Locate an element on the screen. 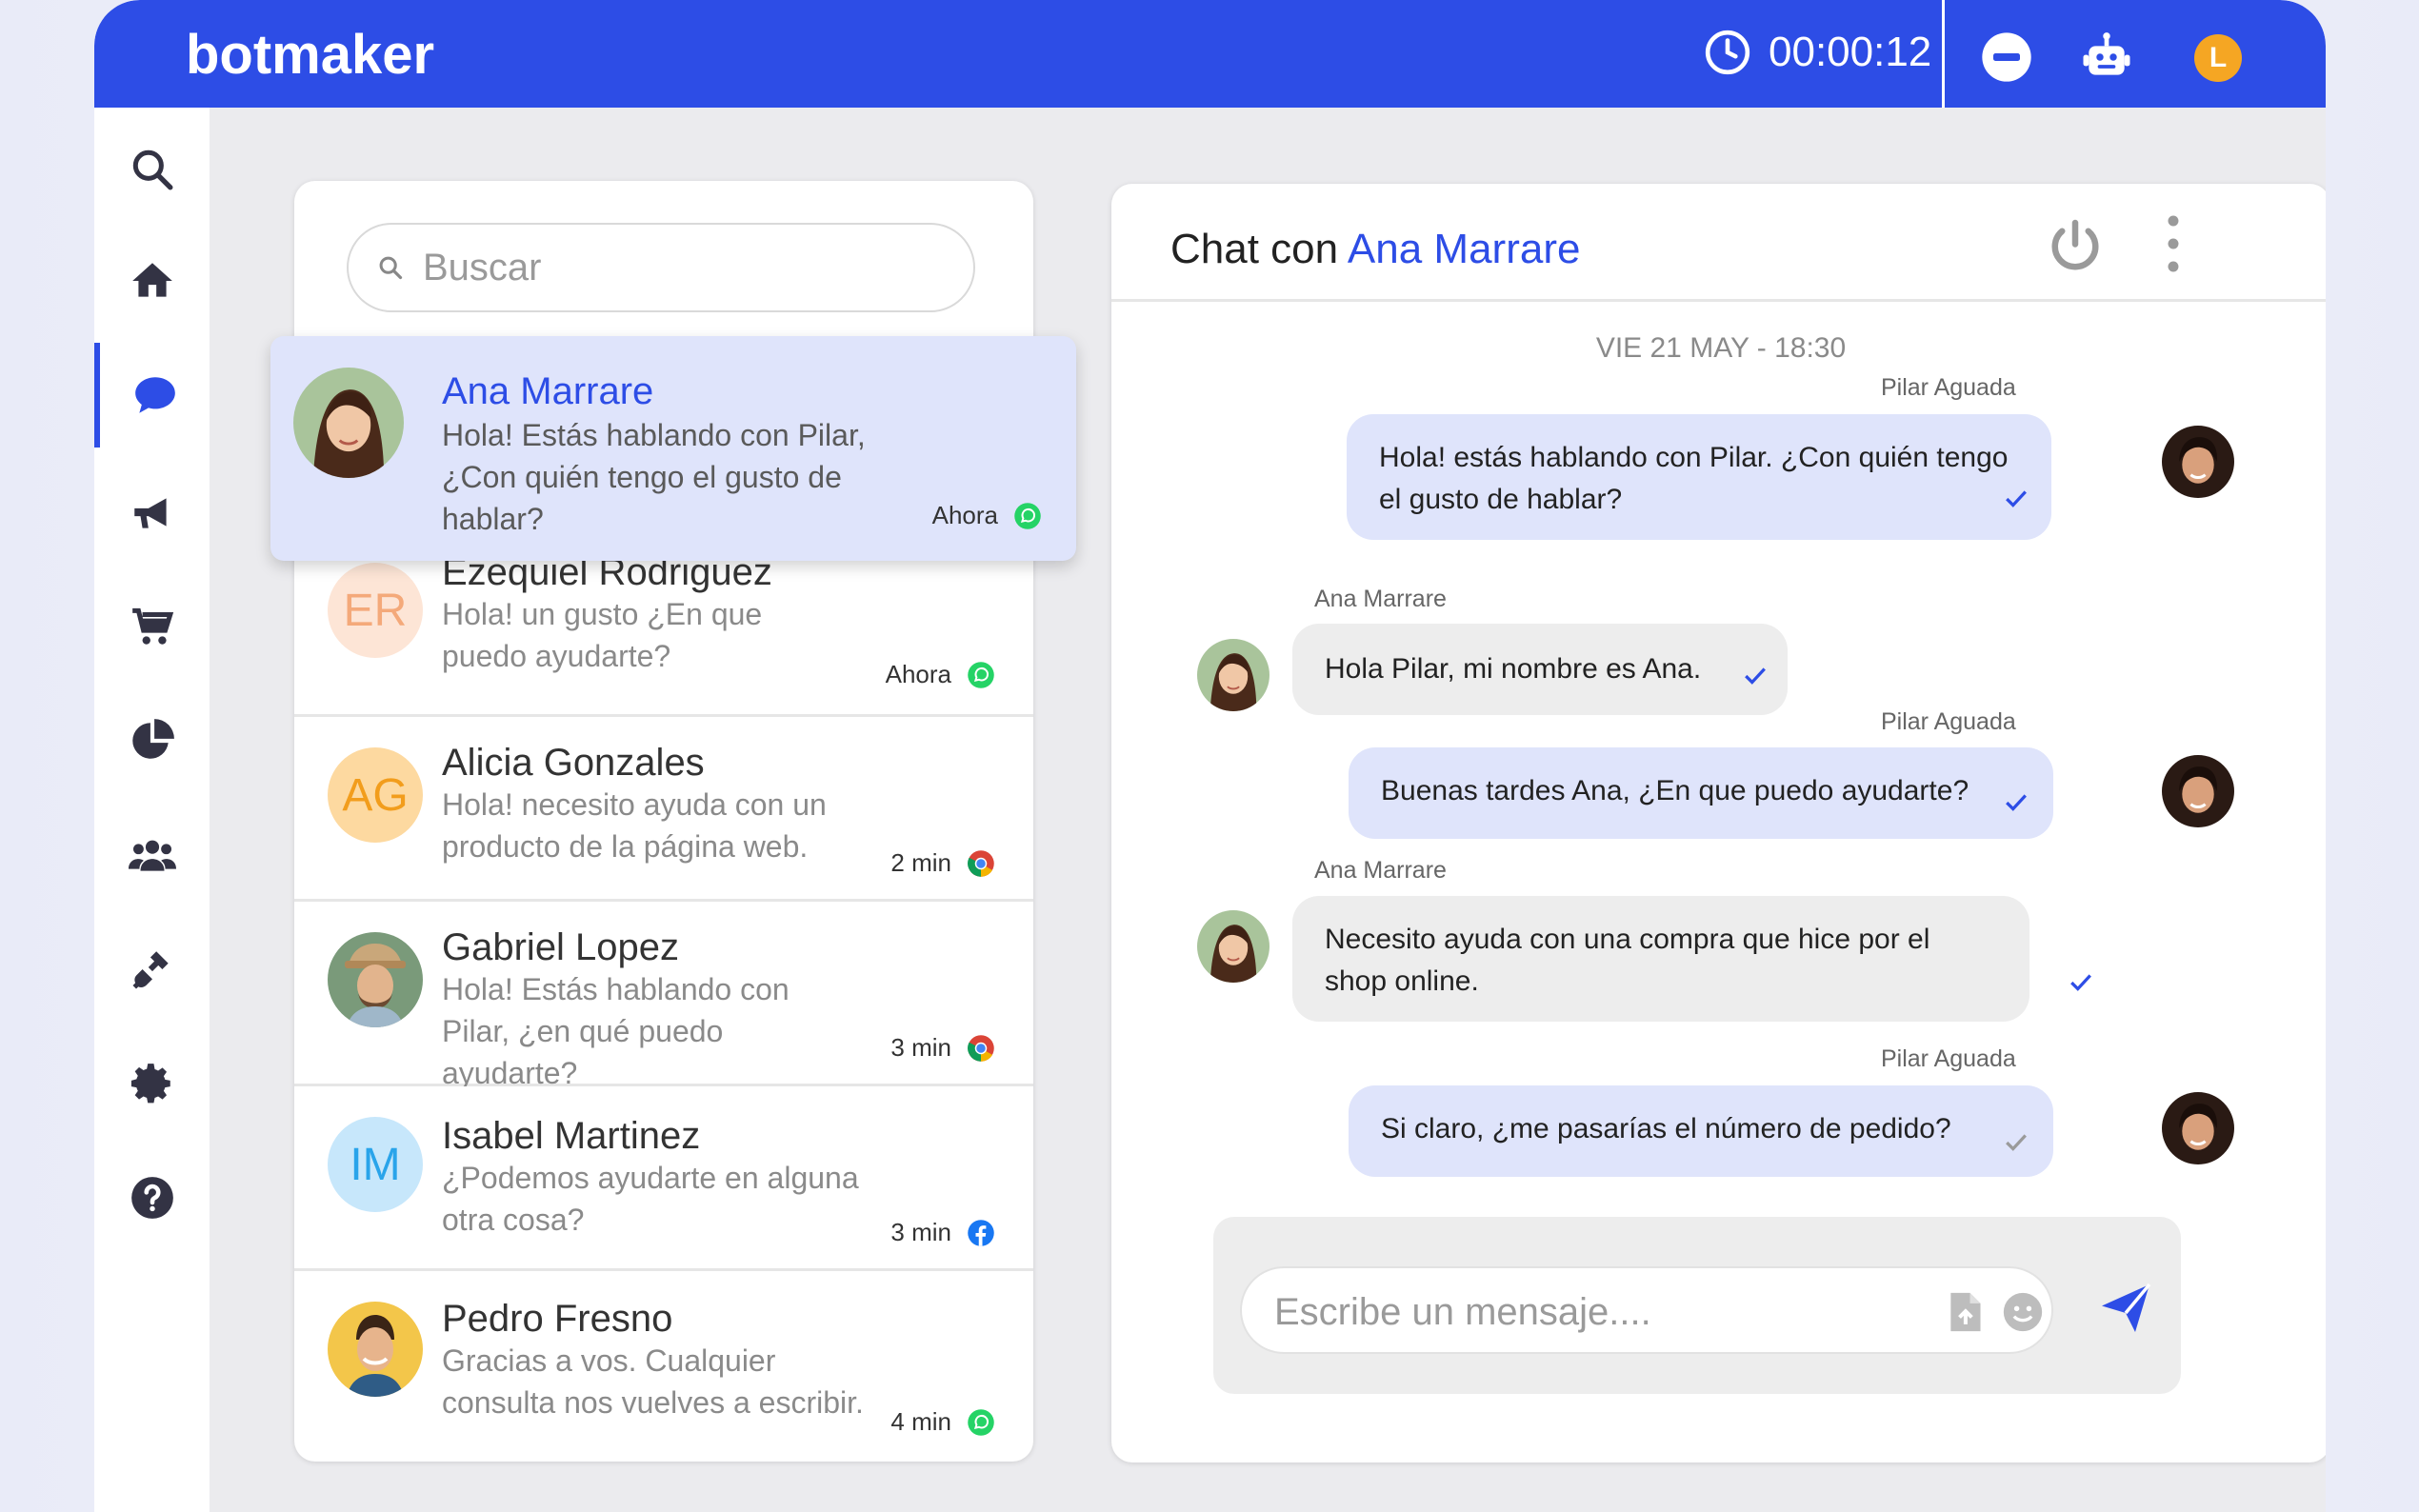 The height and width of the screenshot is (1512, 2419). nav-users is located at coordinates (152, 855).